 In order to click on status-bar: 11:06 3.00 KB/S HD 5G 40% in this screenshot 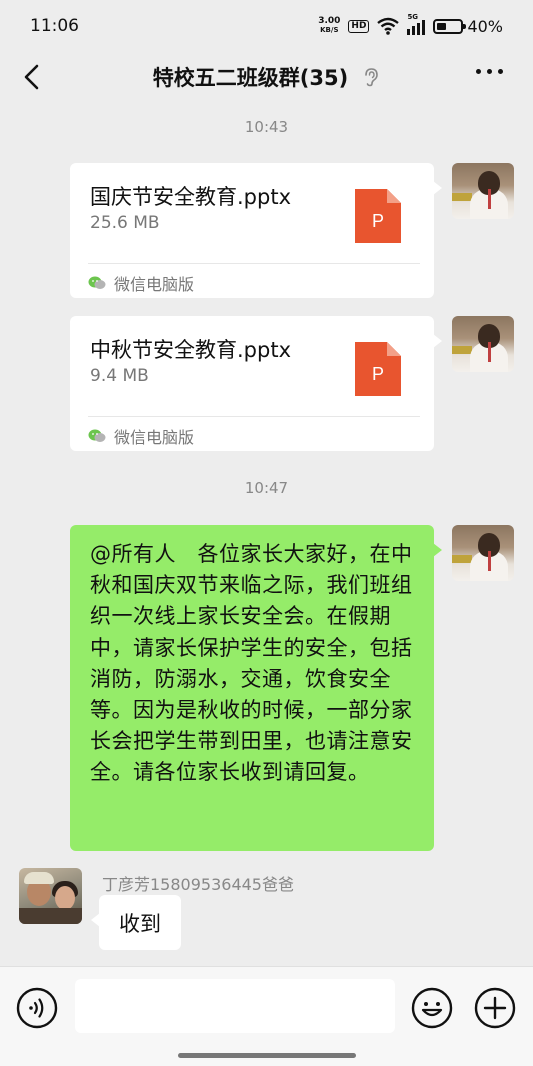, I will do `click(266, 26)`.